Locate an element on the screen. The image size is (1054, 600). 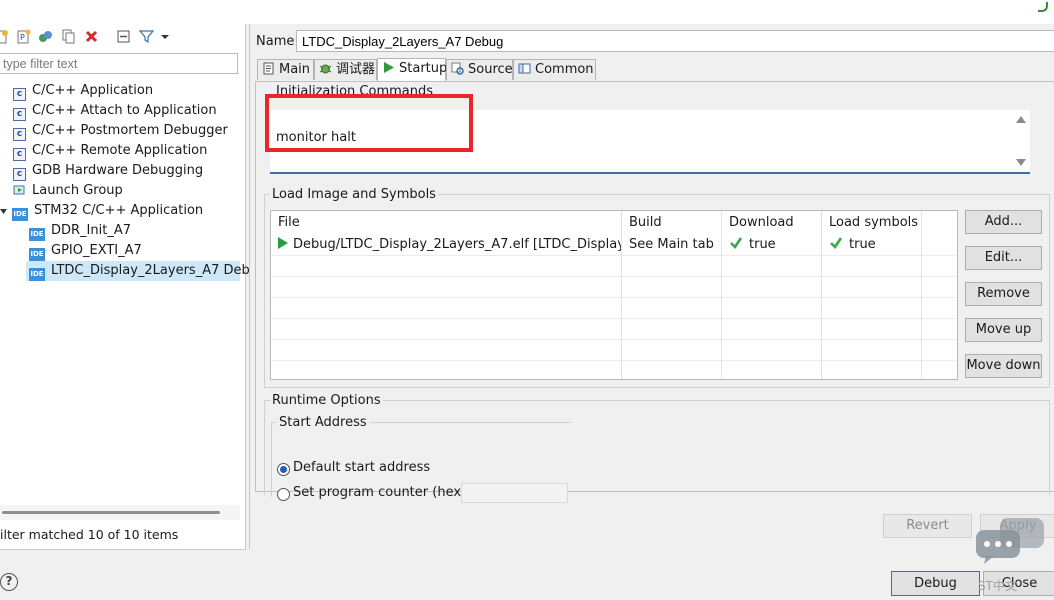
tree-horizontal-scrollbar is located at coordinates (120, 512).